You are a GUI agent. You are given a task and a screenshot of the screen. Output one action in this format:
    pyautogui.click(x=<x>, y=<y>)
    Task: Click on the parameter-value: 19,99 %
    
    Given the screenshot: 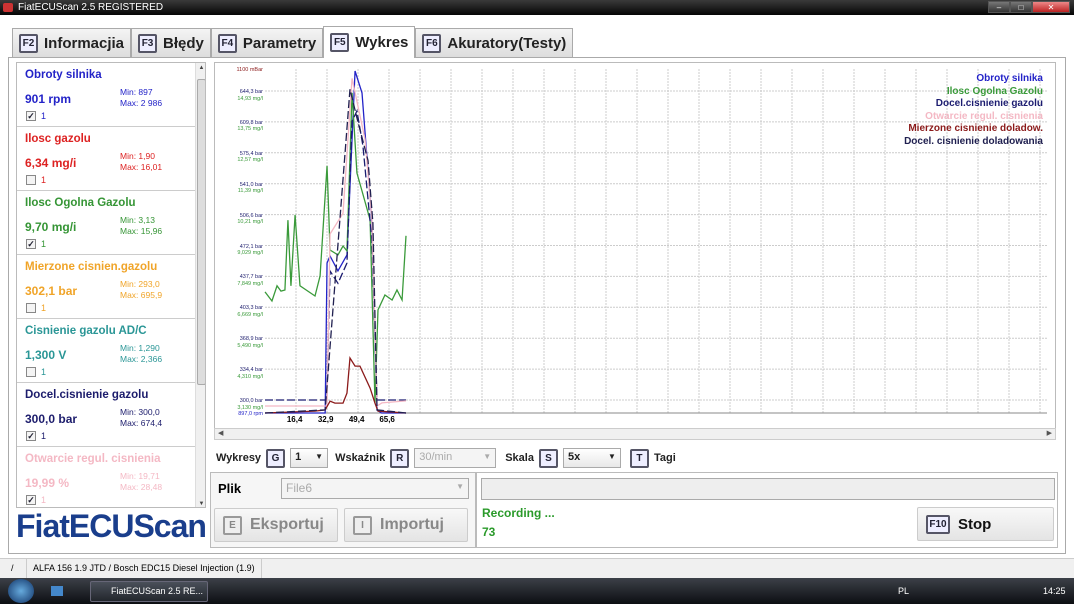 What is the action you would take?
    pyautogui.click(x=47, y=483)
    